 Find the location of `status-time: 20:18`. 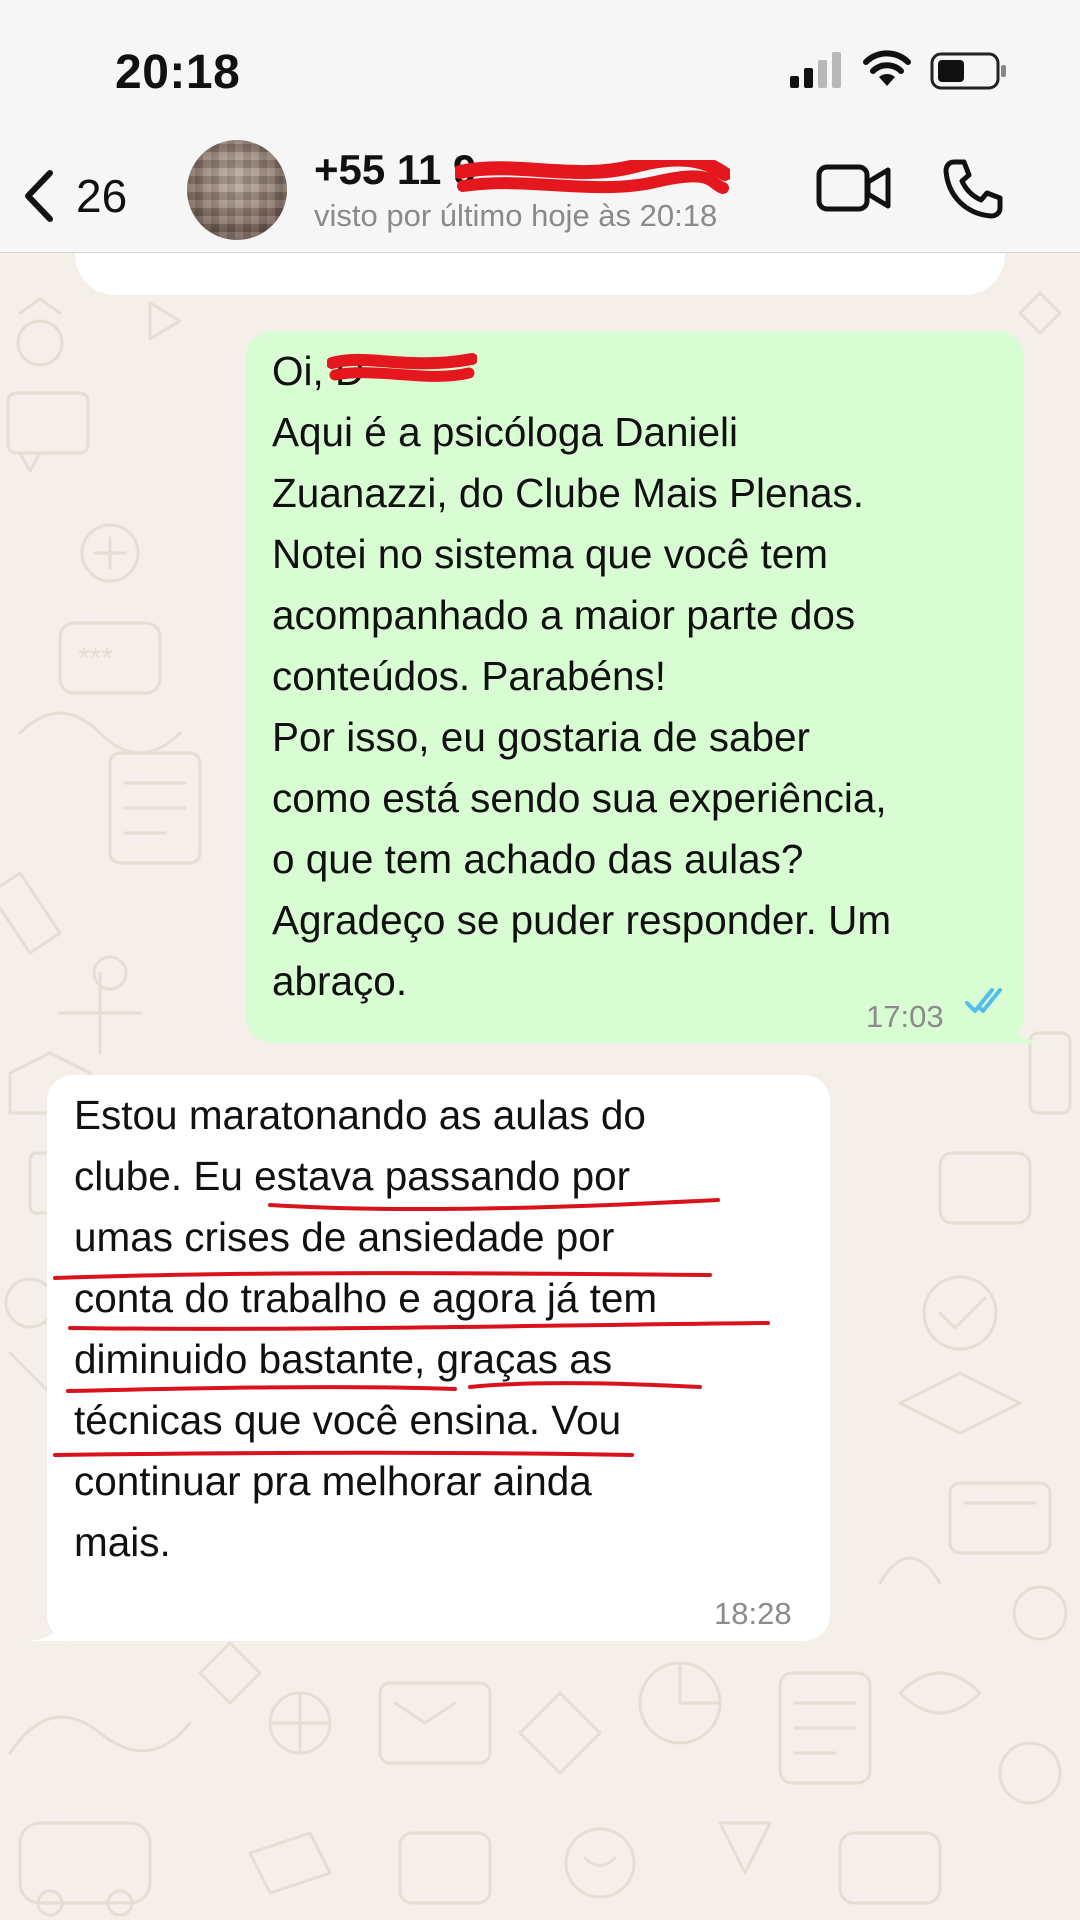

status-time: 20:18 is located at coordinates (178, 72).